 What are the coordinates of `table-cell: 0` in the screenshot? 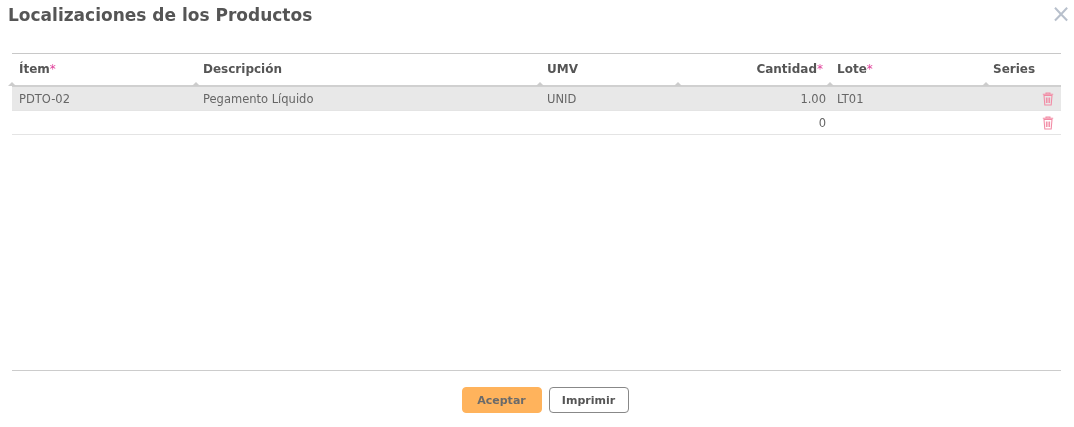 It's located at (822, 122).